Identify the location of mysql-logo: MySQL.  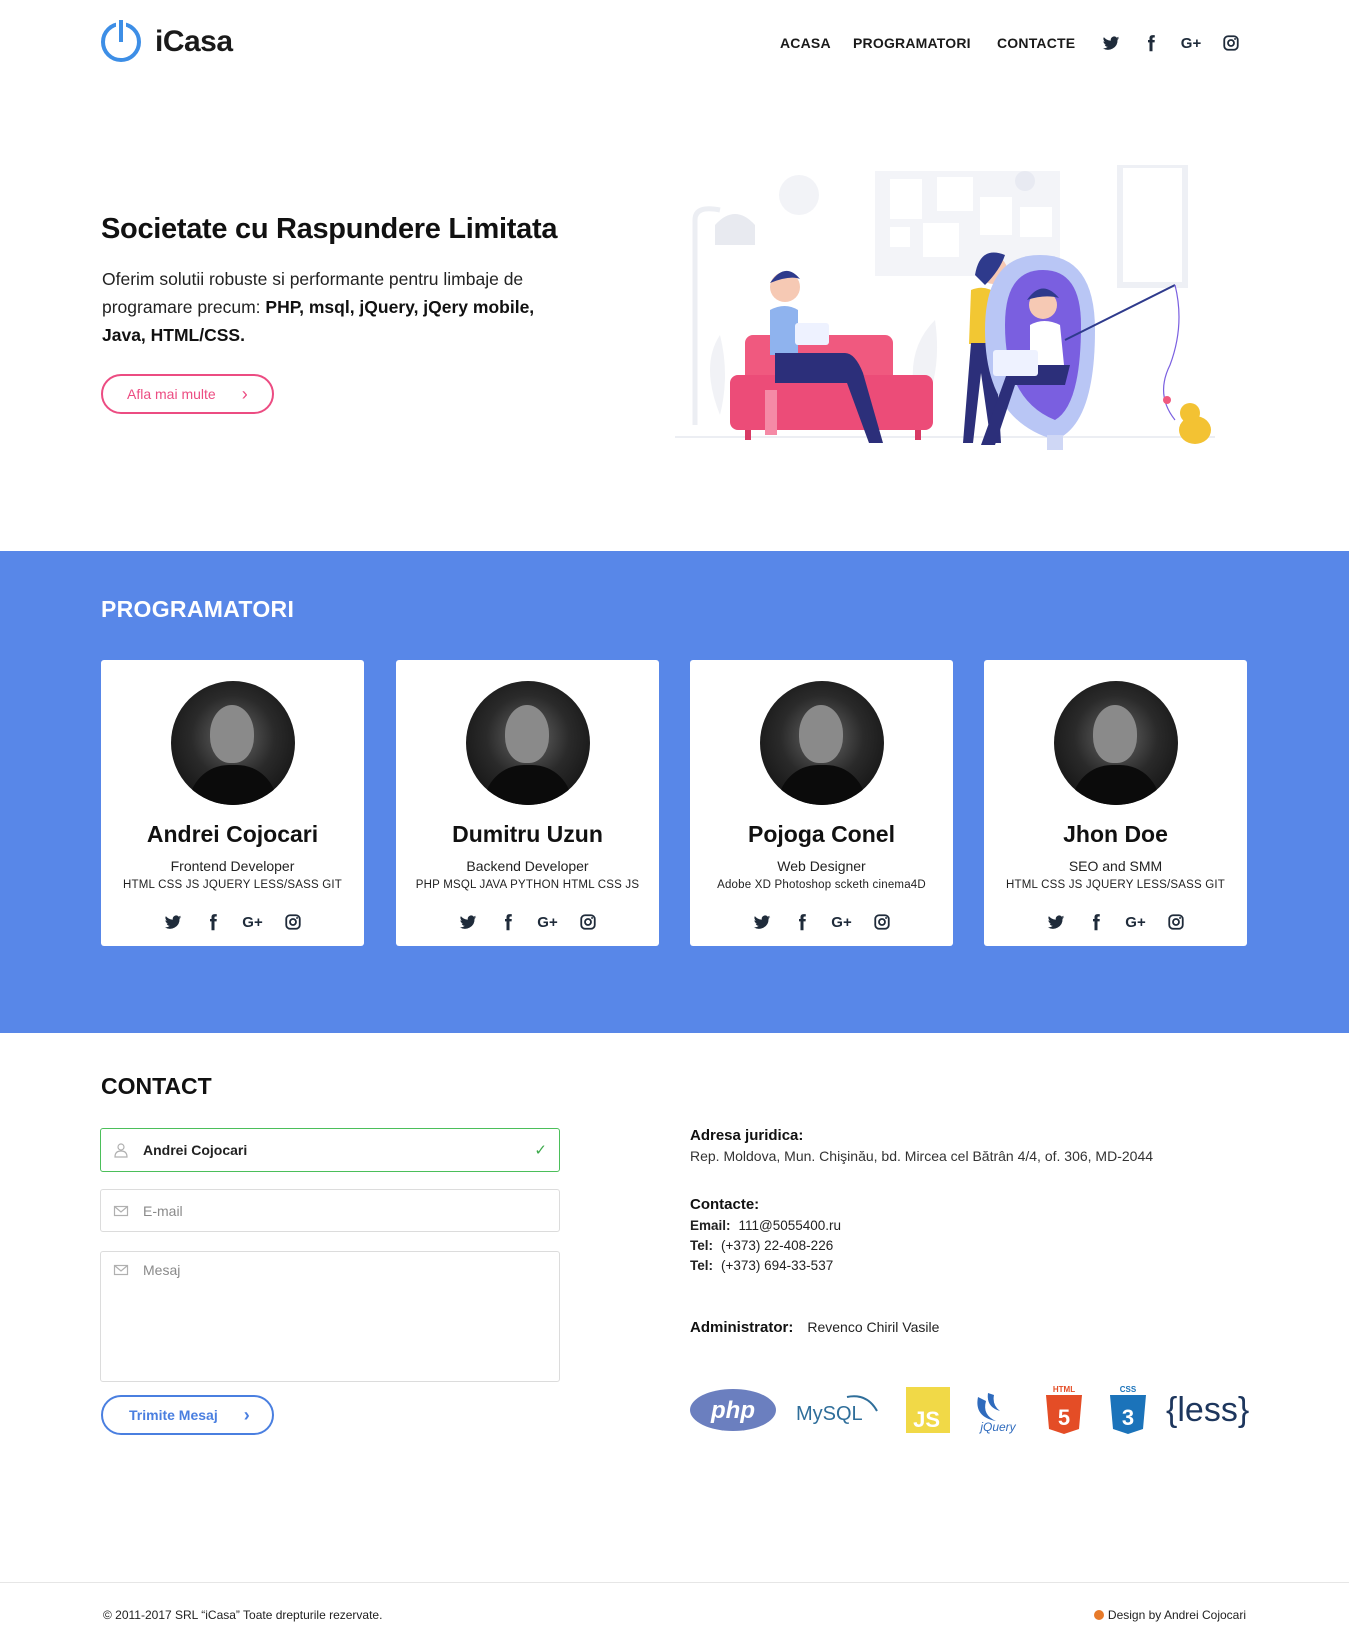
(837, 1410).